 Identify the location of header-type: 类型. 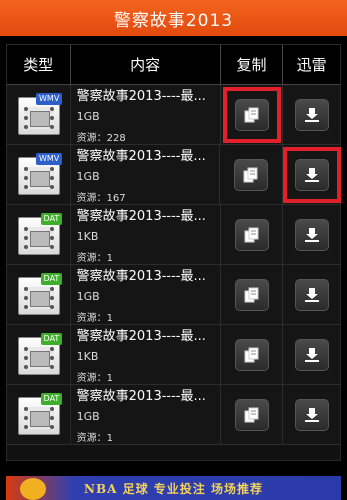
(39, 64).